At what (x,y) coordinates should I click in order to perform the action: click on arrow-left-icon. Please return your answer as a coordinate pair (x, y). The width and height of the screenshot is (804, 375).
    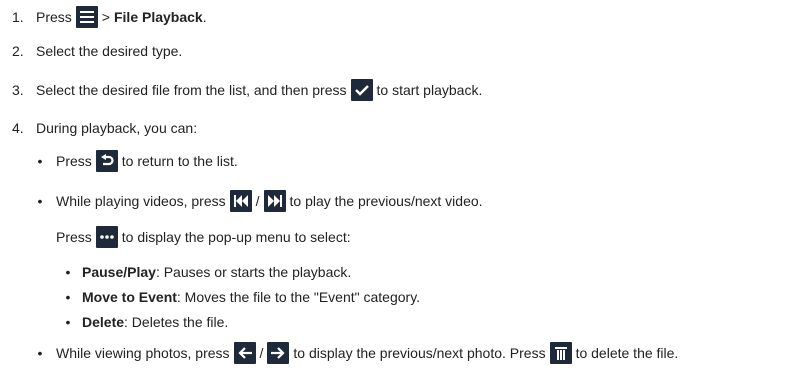
    Looking at the image, I should click on (244, 353).